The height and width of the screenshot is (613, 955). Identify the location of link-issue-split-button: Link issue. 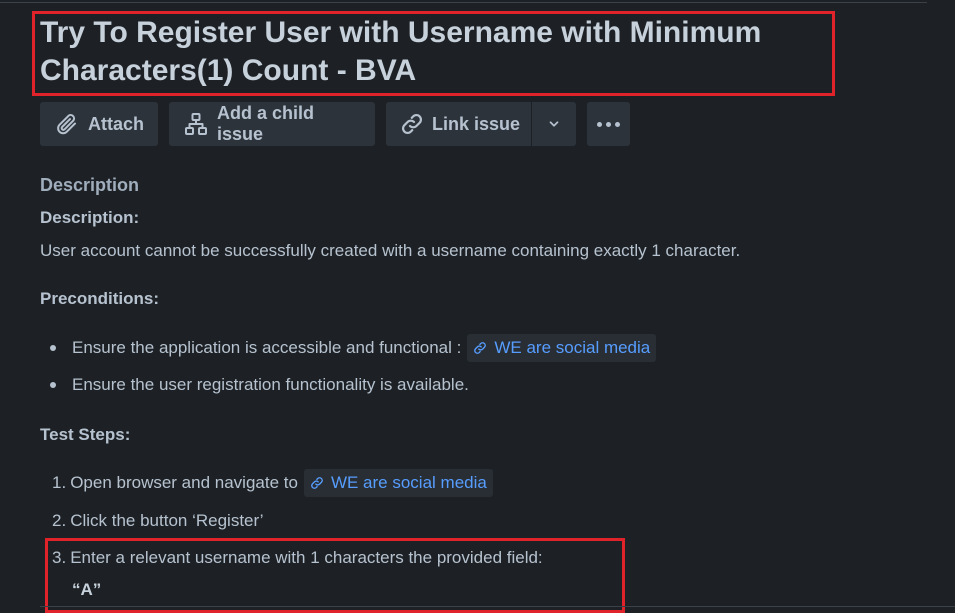
(481, 124).